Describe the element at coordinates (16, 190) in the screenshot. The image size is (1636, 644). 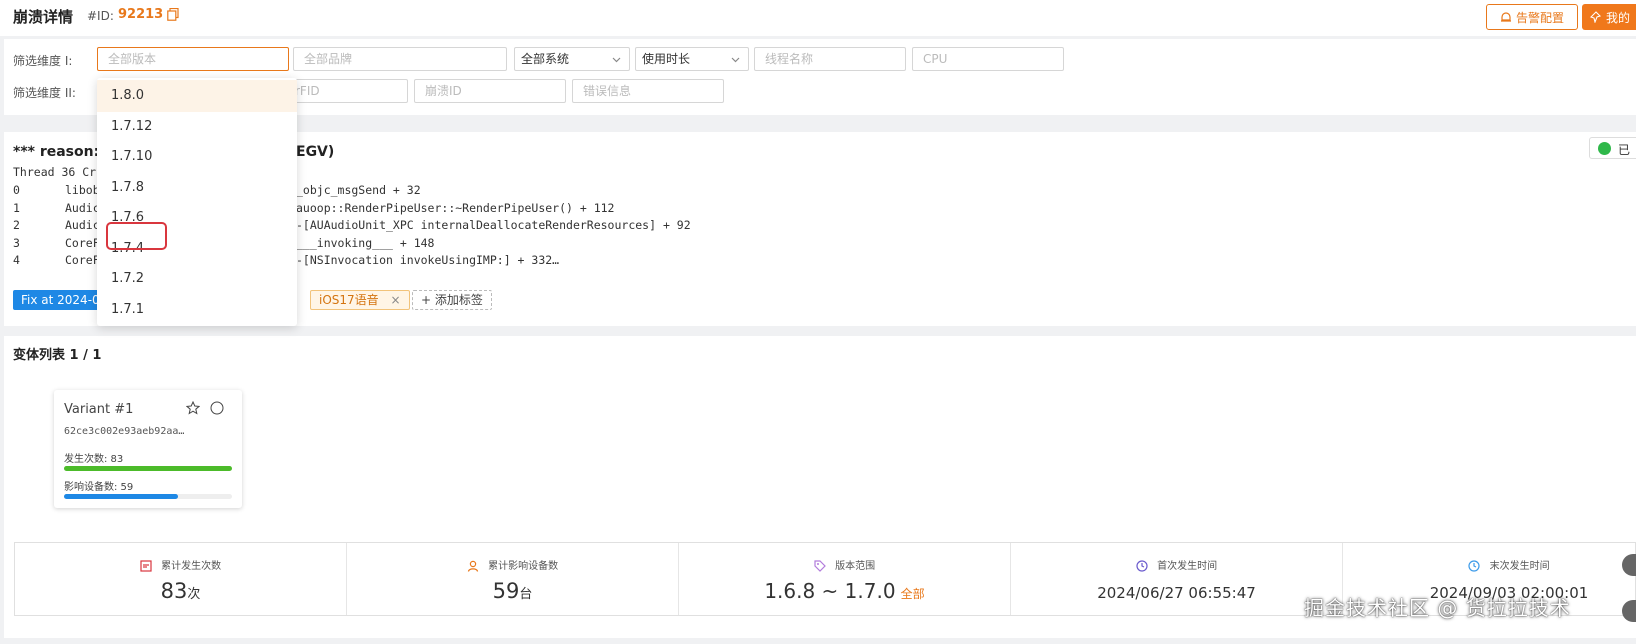
I see `frame-index: 0` at that location.